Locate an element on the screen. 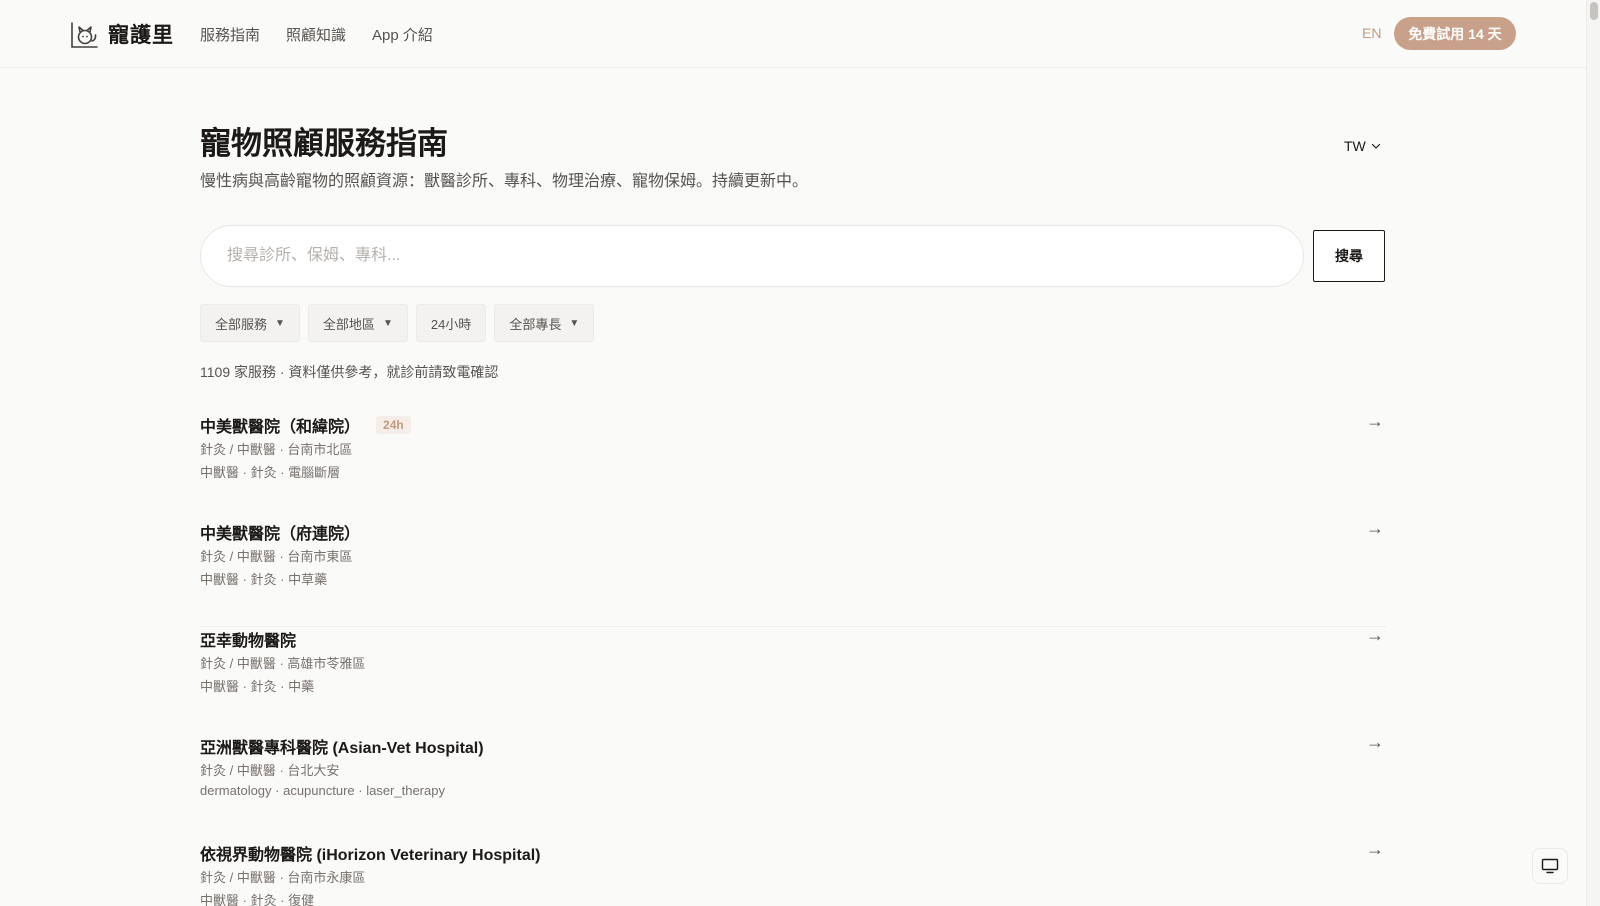 The image size is (1600, 906). language-switch-link: EN is located at coordinates (1371, 33).